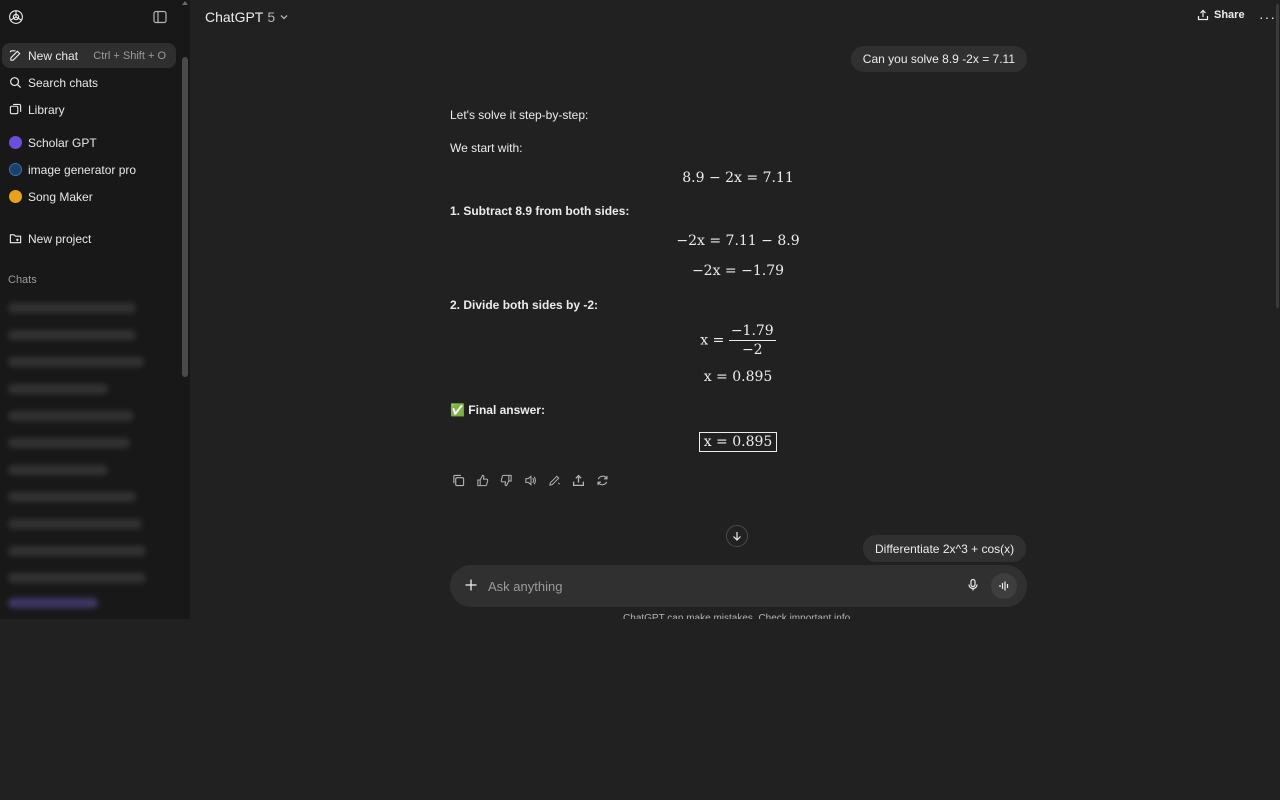 This screenshot has height=800, width=1280. Describe the element at coordinates (63, 82) in the screenshot. I see `search-chats-label: Search chats` at that location.